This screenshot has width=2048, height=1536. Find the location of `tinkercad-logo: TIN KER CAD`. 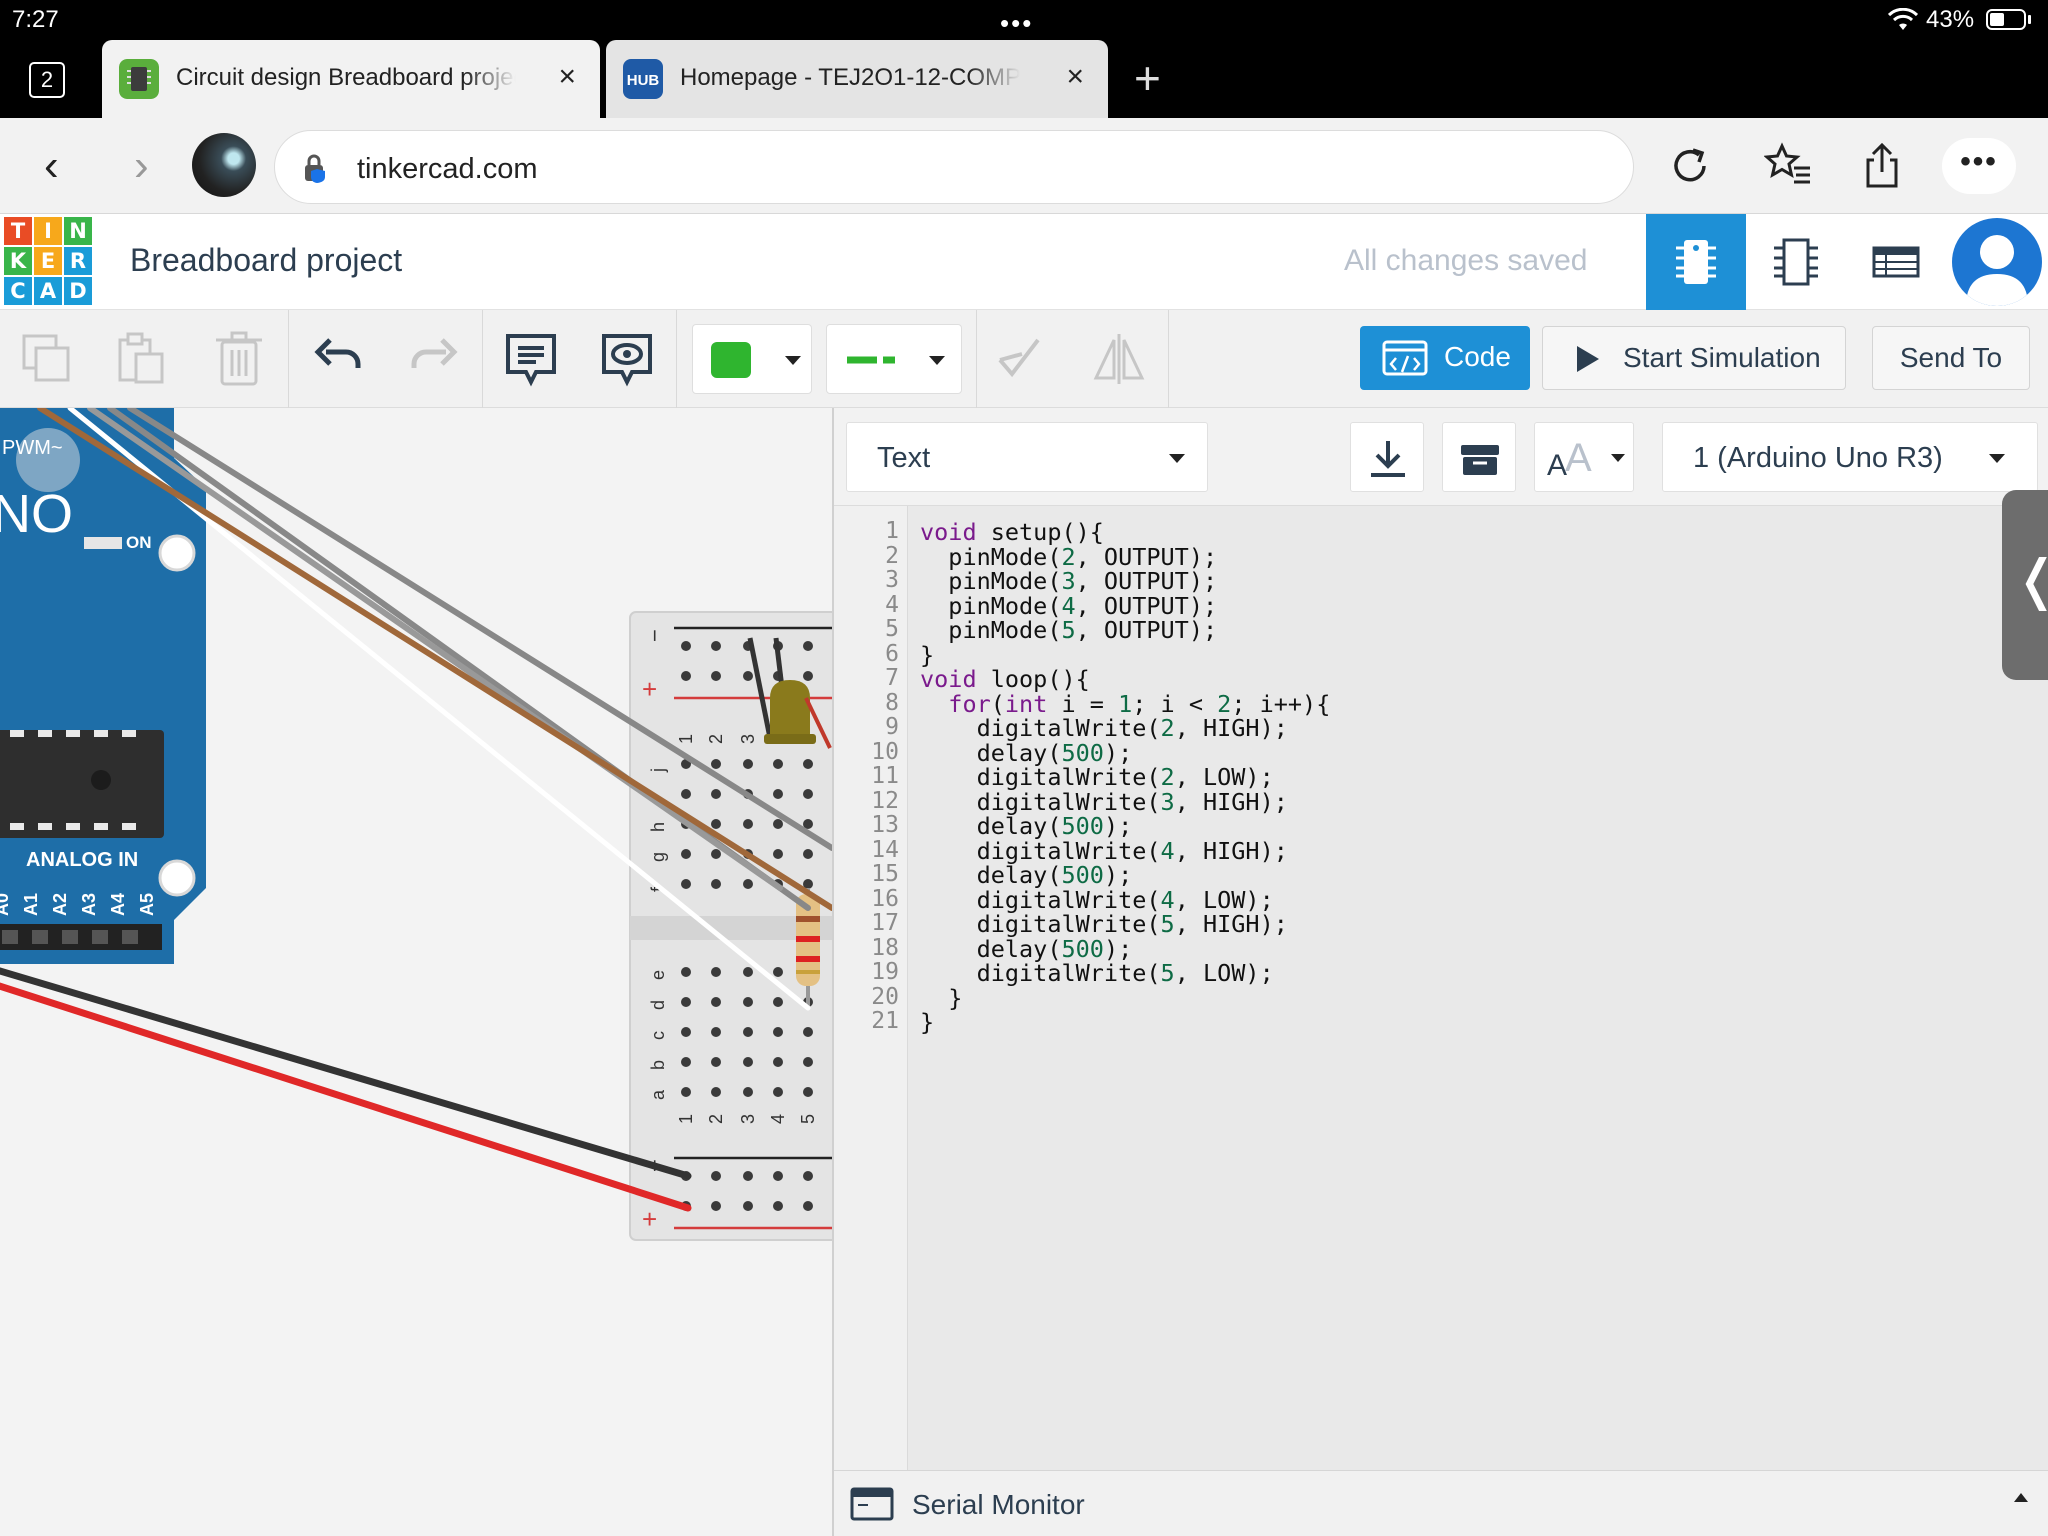

tinkercad-logo: TIN KER CAD is located at coordinates (48, 261).